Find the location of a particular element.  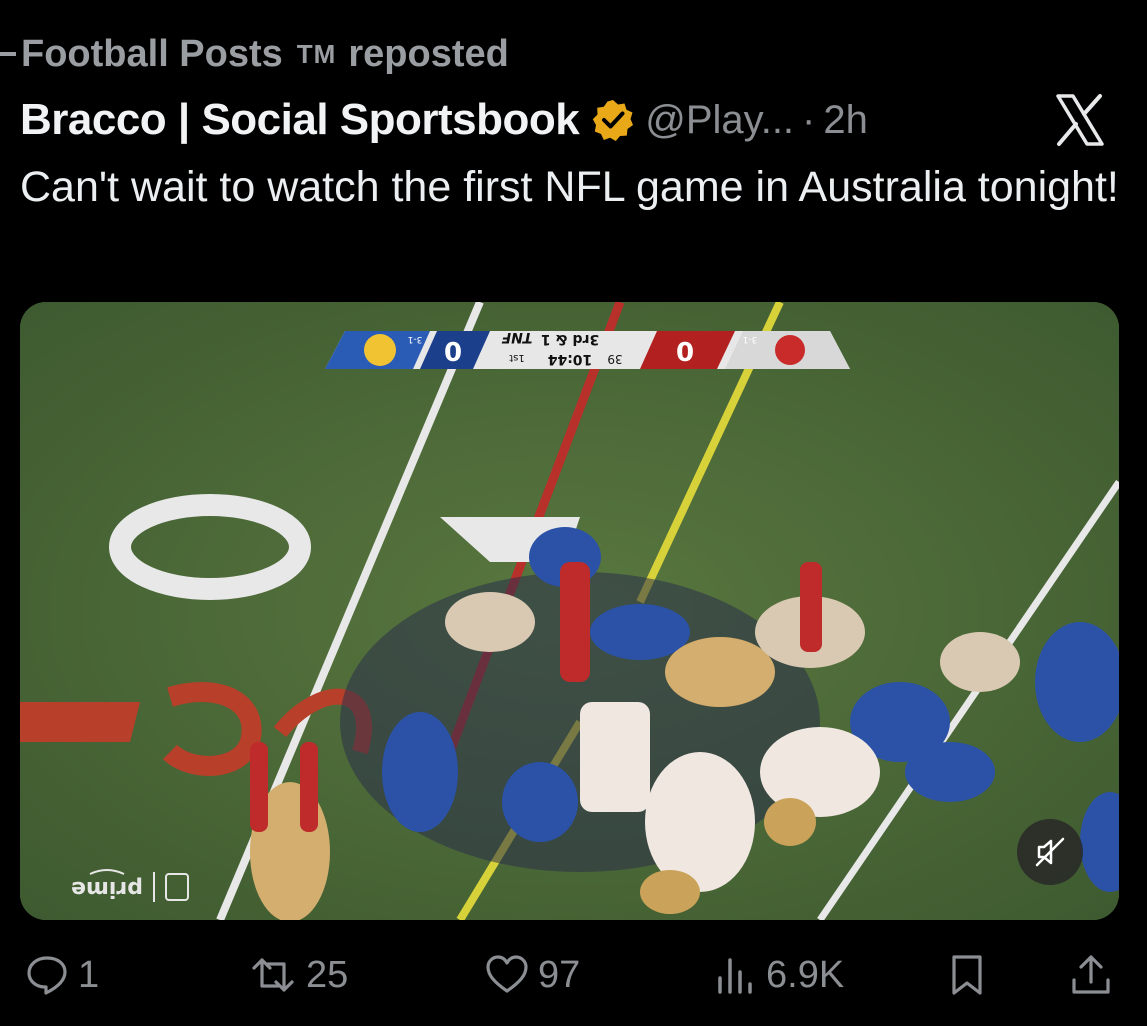

views-count: 6.9K is located at coordinates (805, 974).